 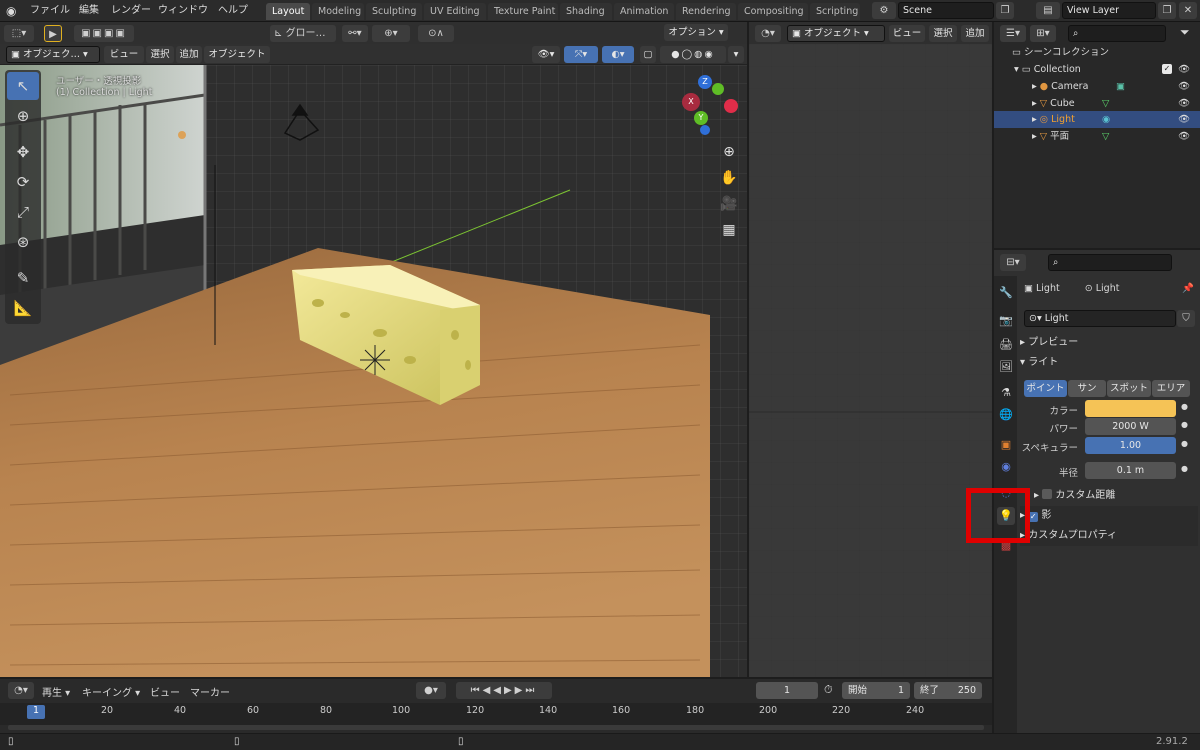 I want to click on gizmo-y-axis, so click(x=718, y=89).